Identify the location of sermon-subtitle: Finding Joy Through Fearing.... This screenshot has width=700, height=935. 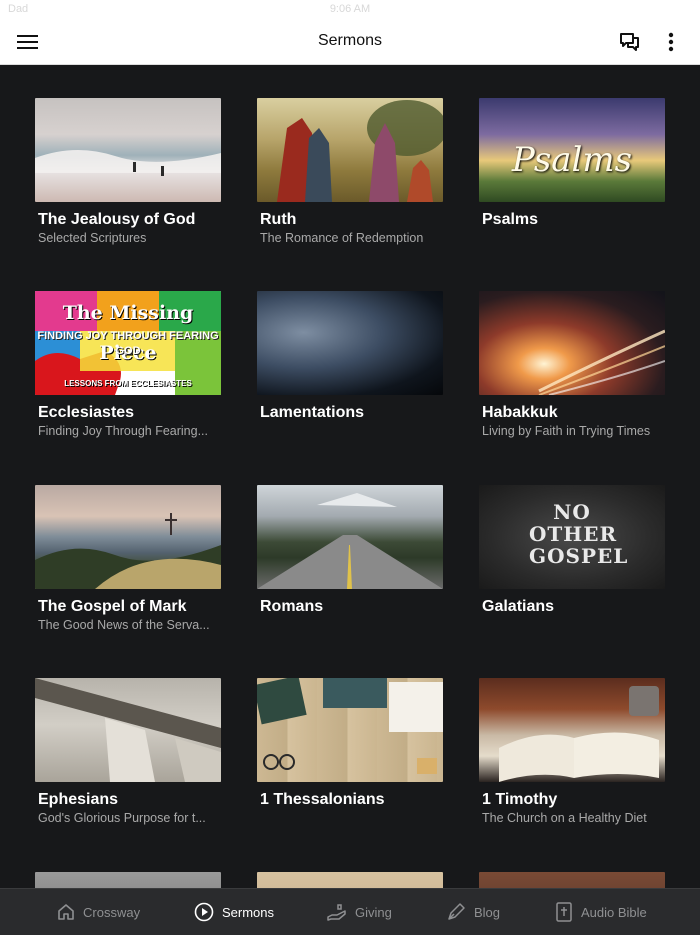
(123, 431).